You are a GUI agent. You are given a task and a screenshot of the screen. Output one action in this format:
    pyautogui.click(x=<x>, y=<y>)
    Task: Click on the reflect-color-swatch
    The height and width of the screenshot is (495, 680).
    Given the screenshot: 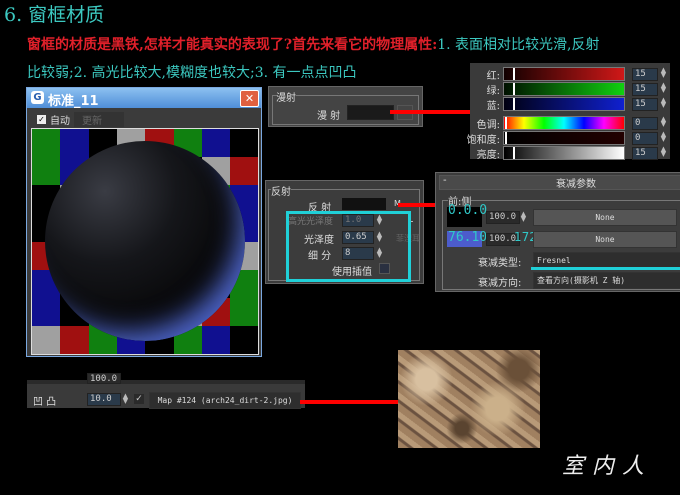 What is the action you would take?
    pyautogui.click(x=364, y=204)
    